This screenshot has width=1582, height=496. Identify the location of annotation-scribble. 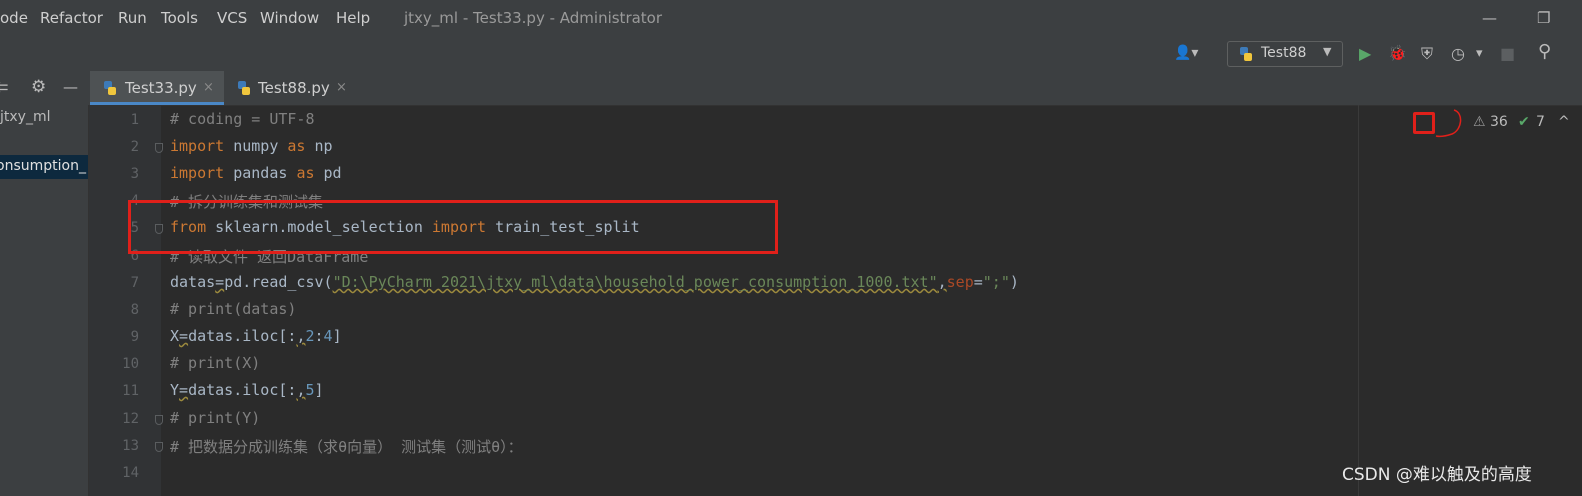
(1448, 123).